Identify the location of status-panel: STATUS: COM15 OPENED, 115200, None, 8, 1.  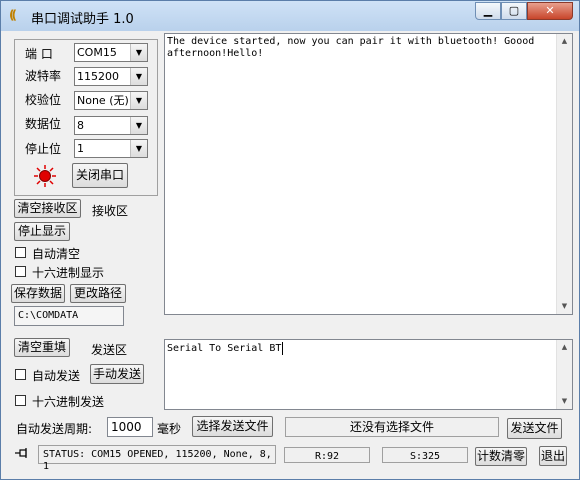
(157, 458).